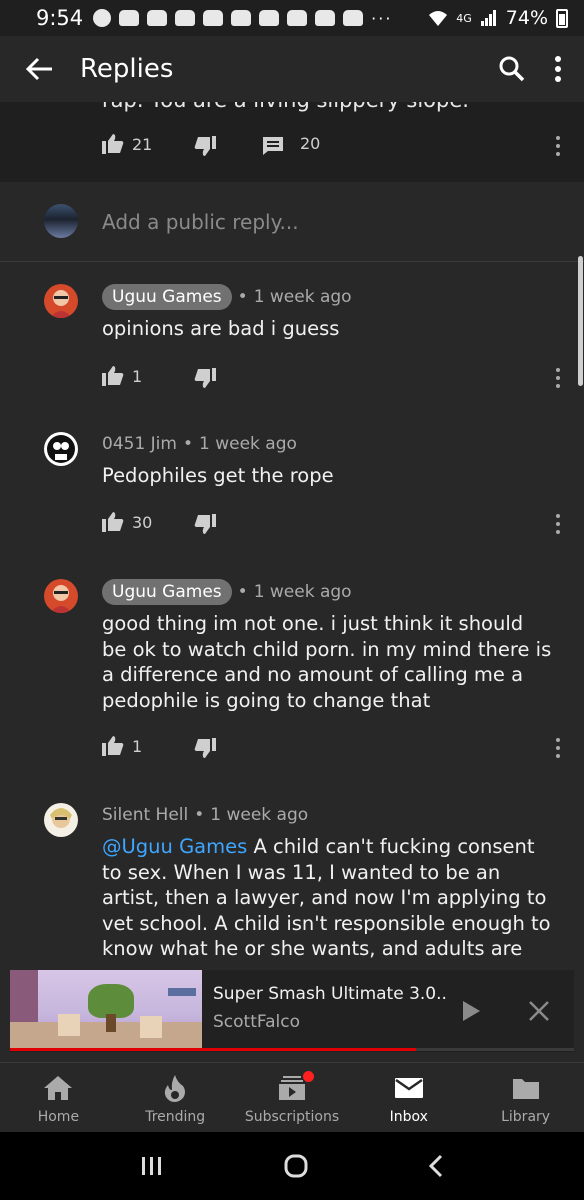  Describe the element at coordinates (292, 69) in the screenshot. I see `app-bar: Replies` at that location.